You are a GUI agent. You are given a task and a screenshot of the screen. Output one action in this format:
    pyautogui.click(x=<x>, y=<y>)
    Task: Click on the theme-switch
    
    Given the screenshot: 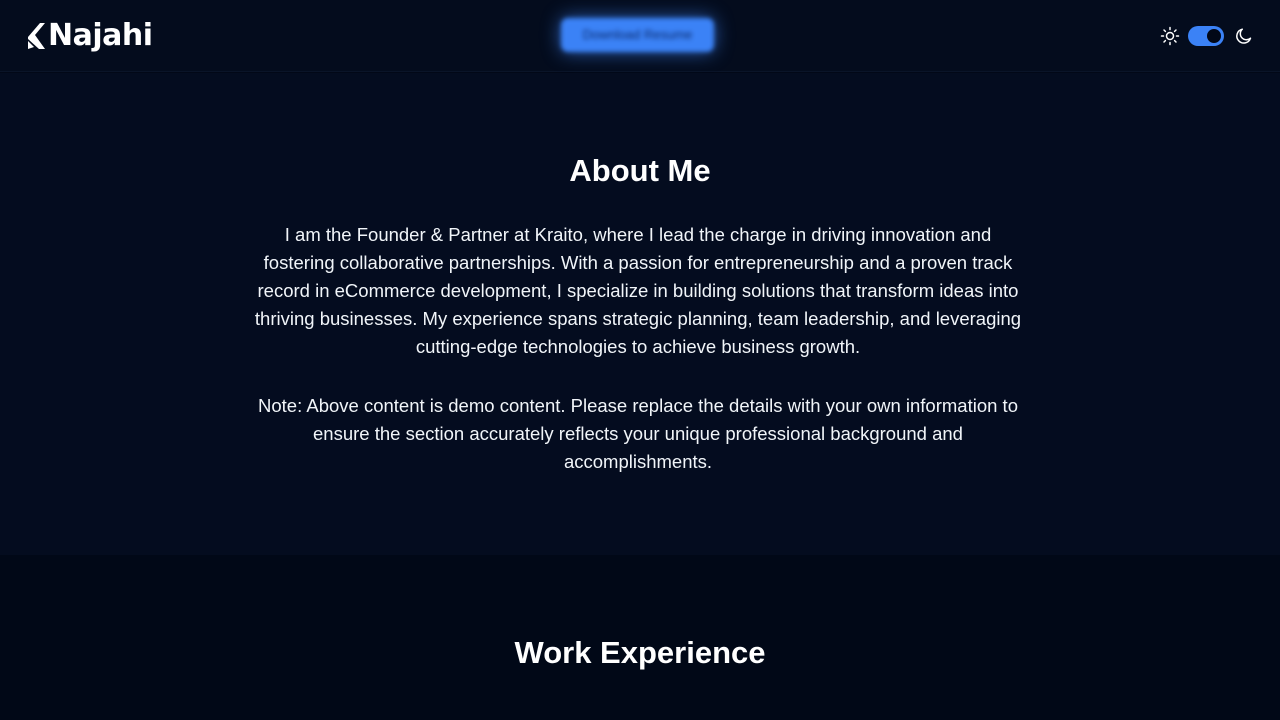 What is the action you would take?
    pyautogui.click(x=1206, y=36)
    